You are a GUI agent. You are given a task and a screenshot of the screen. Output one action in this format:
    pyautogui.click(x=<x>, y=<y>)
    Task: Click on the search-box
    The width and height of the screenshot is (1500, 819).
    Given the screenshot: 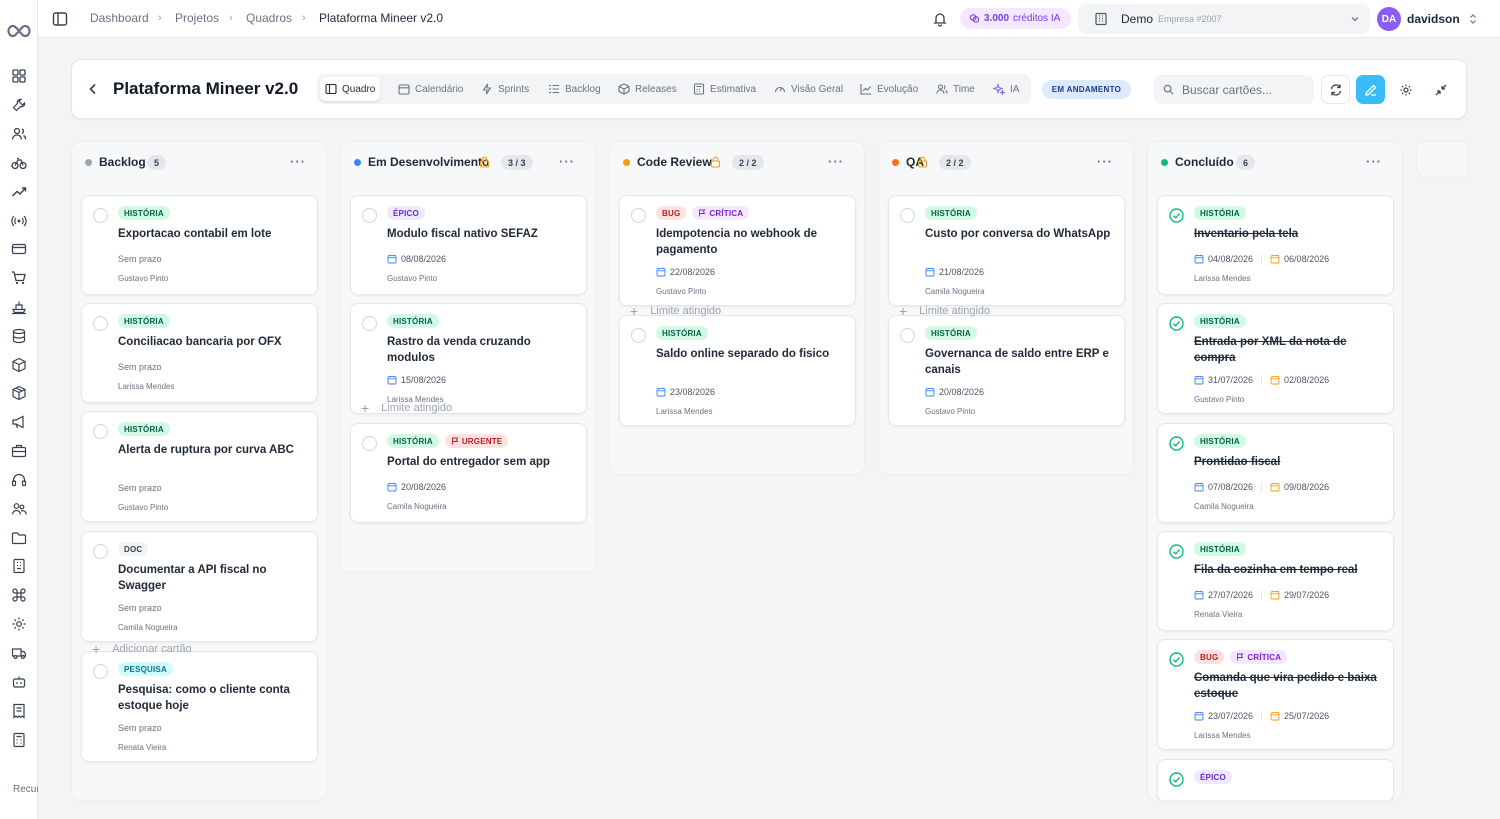 What is the action you would take?
    pyautogui.click(x=1234, y=89)
    